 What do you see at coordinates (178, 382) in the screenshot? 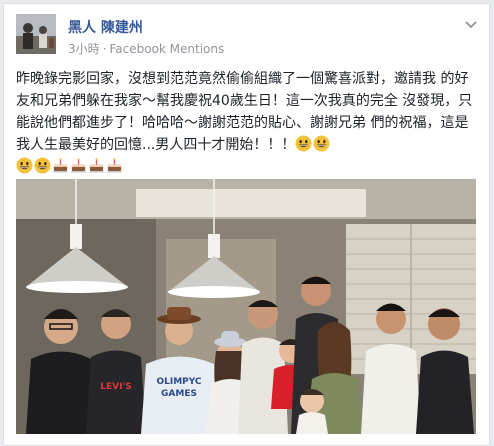
I see `shirt-print-line-1: OLIMPYC` at bounding box center [178, 382].